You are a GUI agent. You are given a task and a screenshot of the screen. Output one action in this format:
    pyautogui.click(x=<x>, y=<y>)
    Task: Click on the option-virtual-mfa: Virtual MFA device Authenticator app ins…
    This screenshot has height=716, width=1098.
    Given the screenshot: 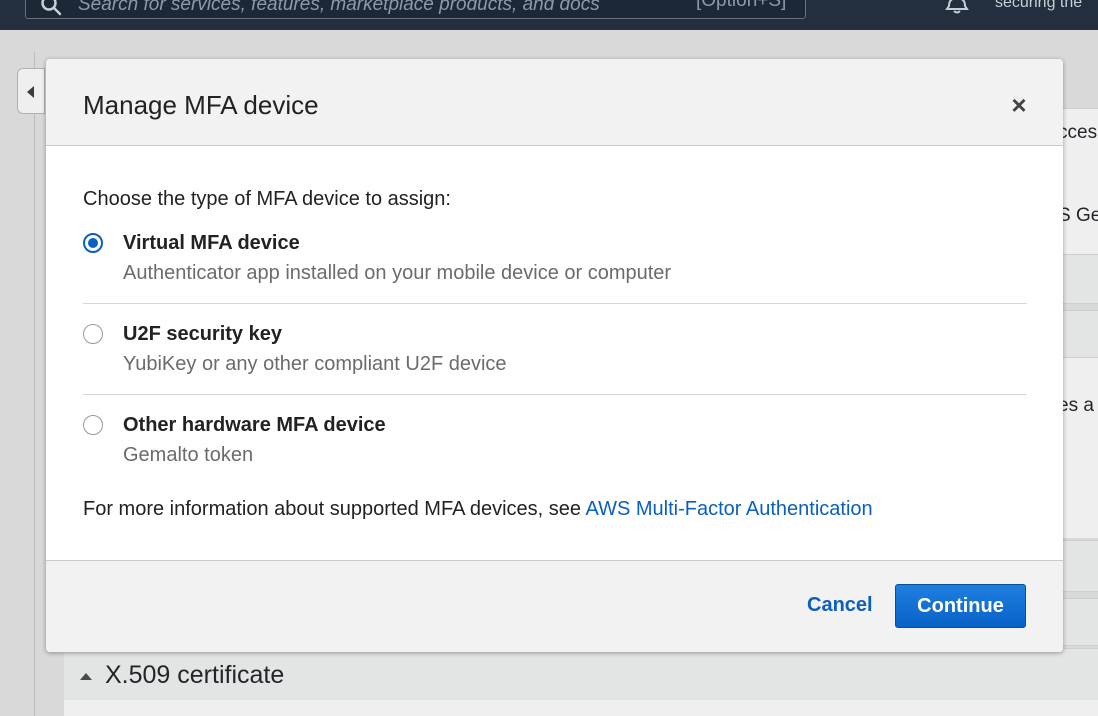 What is the action you would take?
    pyautogui.click(x=555, y=268)
    